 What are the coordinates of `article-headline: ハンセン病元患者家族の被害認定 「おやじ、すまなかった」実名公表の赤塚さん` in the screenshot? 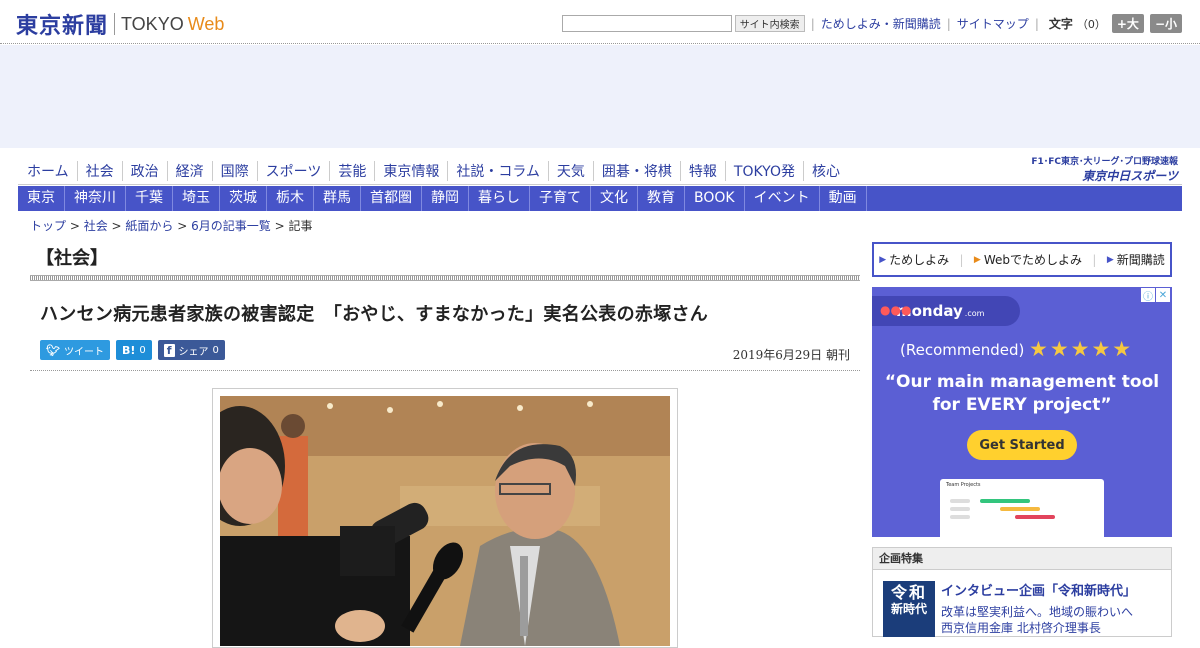 It's located at (374, 314).